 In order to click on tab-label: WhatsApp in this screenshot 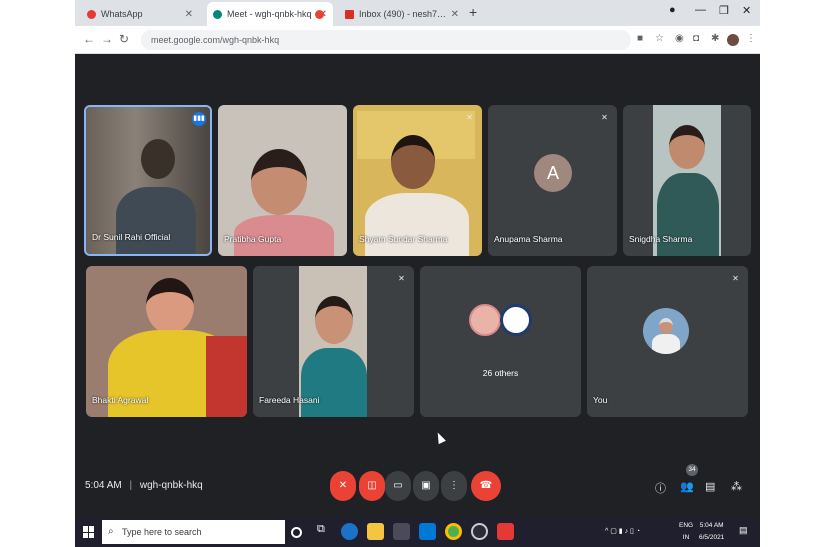, I will do `click(122, 14)`.